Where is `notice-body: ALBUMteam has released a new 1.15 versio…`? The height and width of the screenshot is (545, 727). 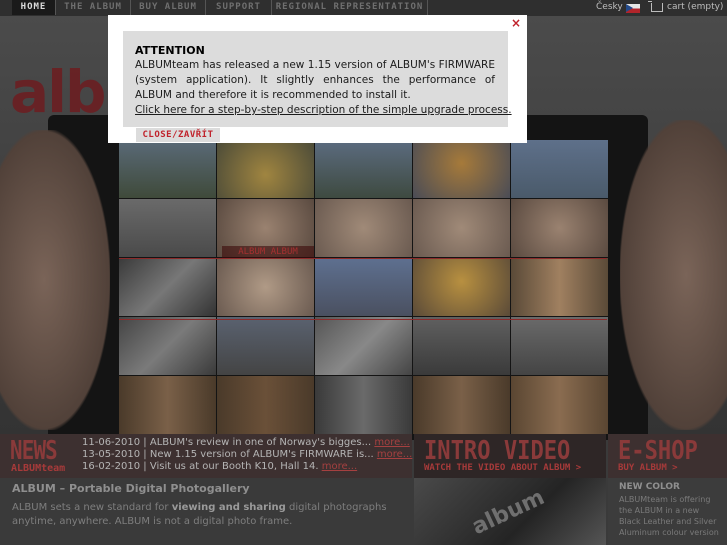
notice-body: ALBUMteam has released a new 1.15 versio… is located at coordinates (315, 80).